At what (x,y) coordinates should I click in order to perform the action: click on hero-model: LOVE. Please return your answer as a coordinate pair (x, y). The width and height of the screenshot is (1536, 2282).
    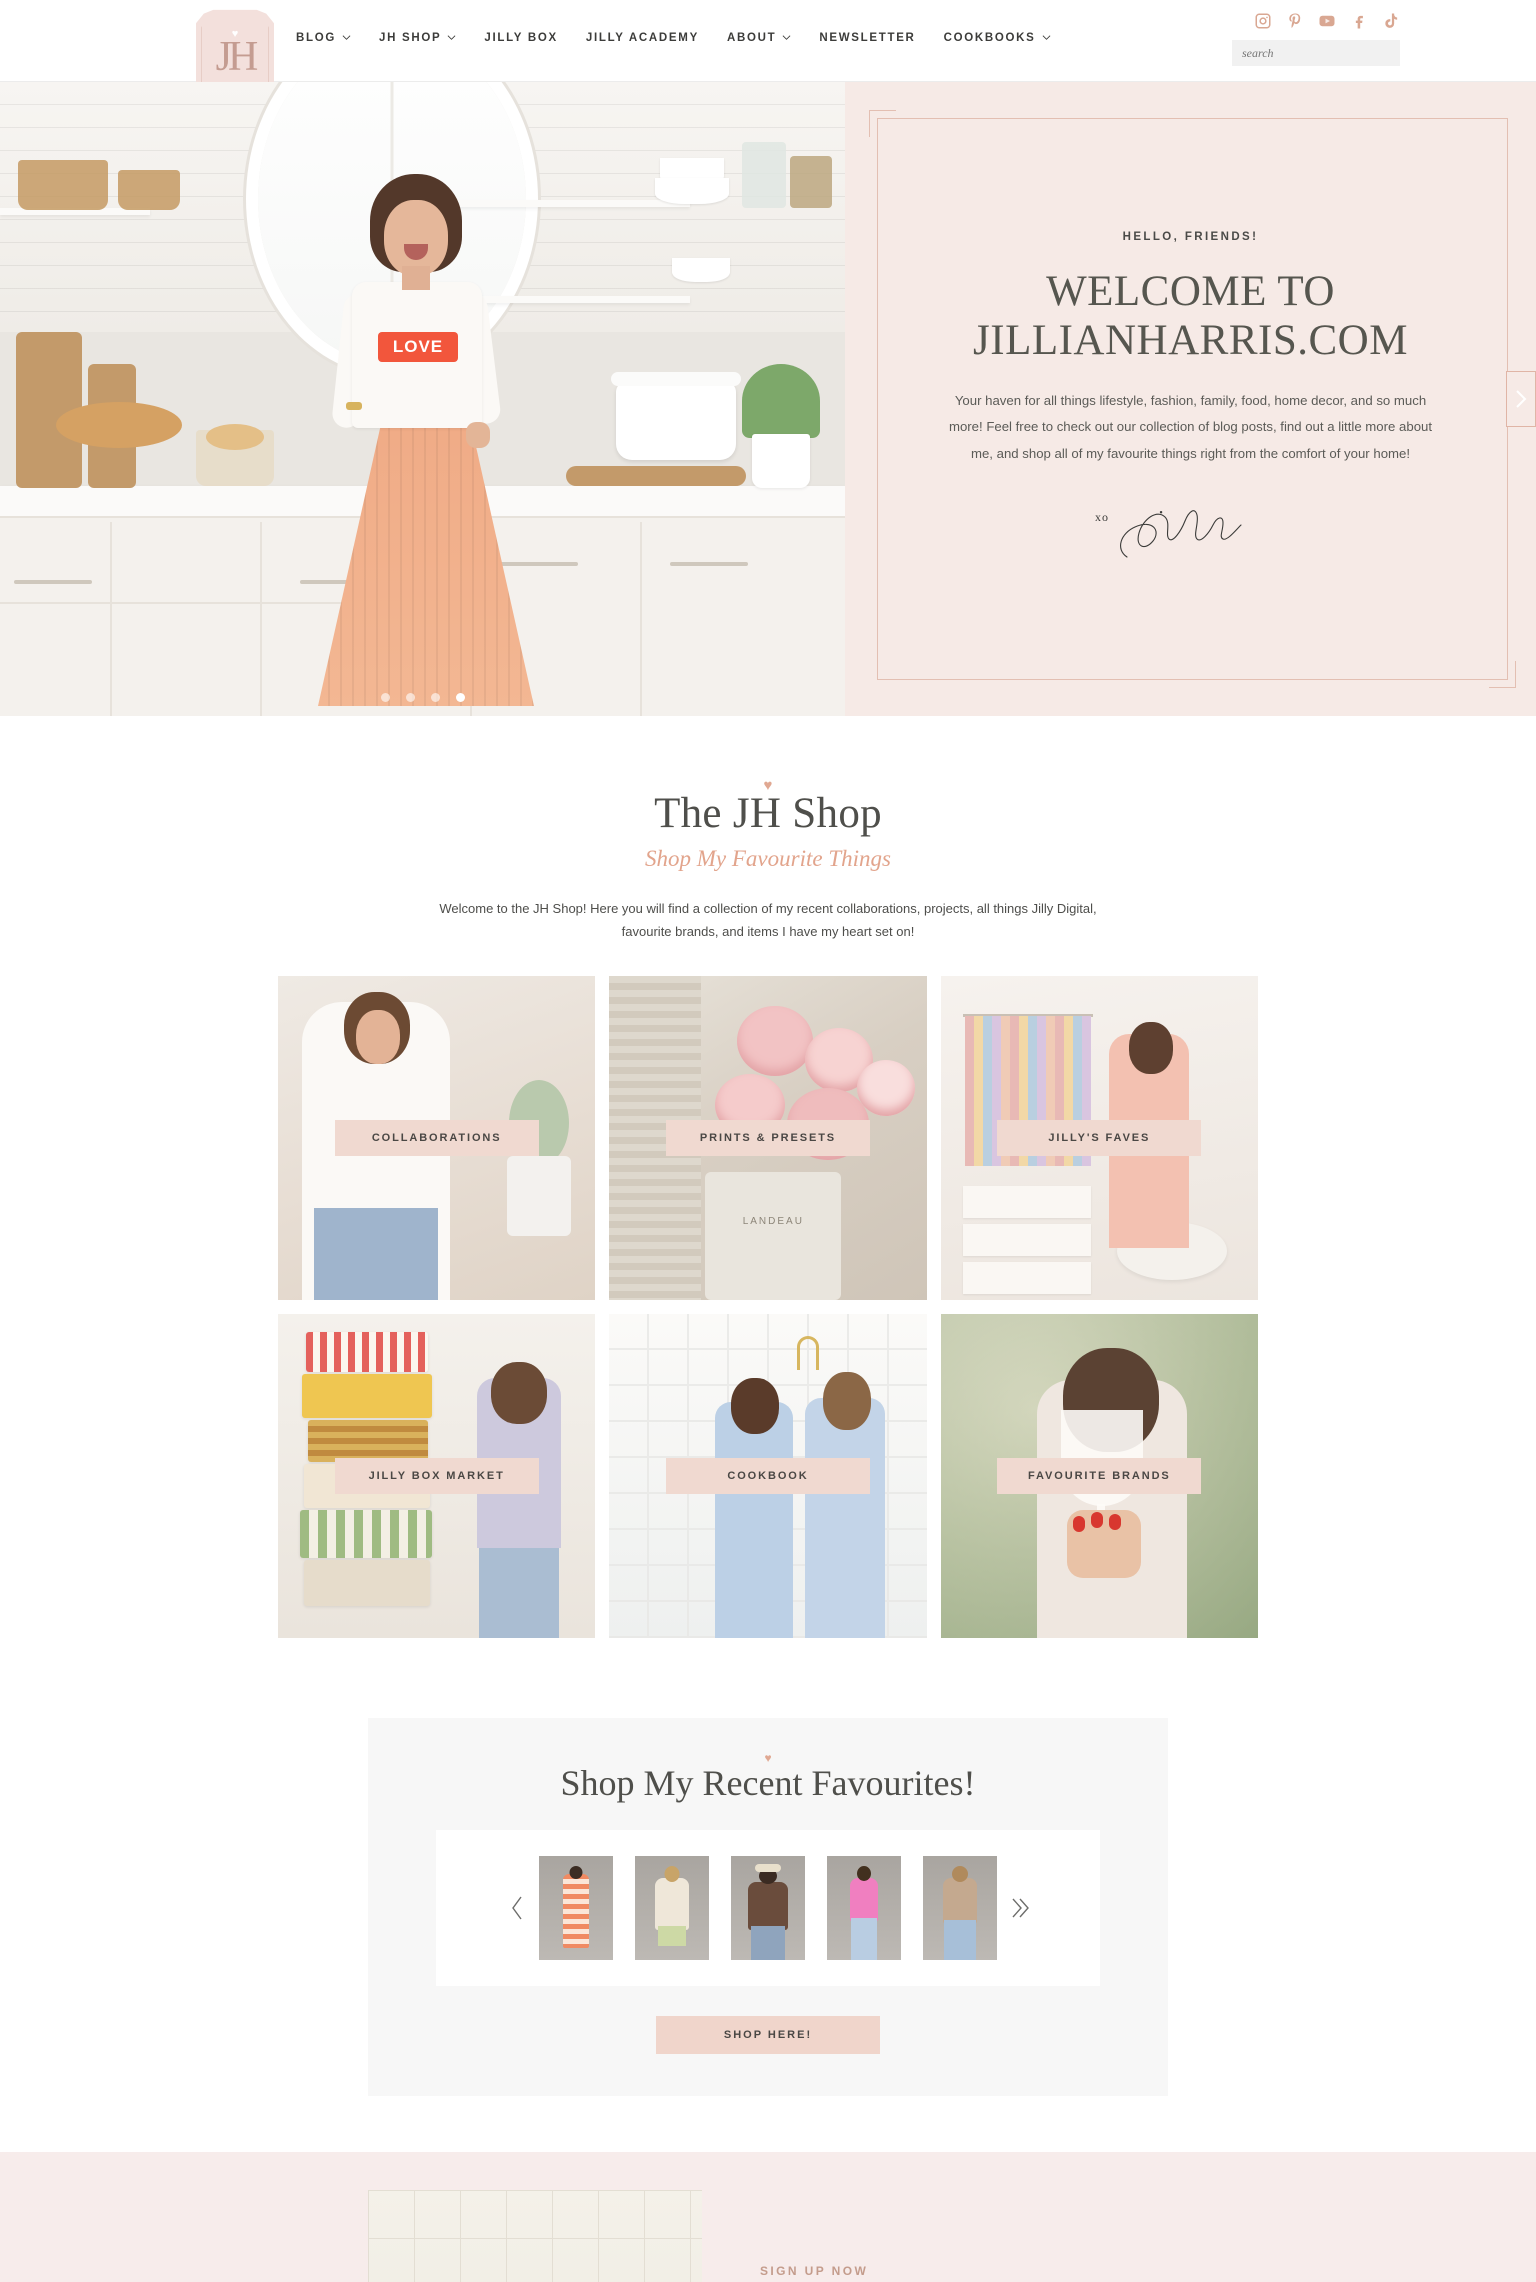
    Looking at the image, I should click on (431, 445).